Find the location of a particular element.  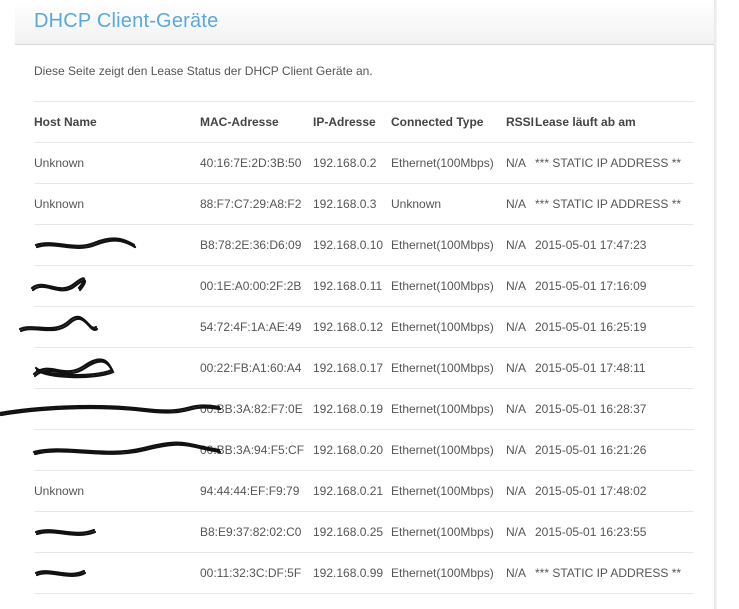

page-title: DHCP Client-Geräte is located at coordinates (126, 21).